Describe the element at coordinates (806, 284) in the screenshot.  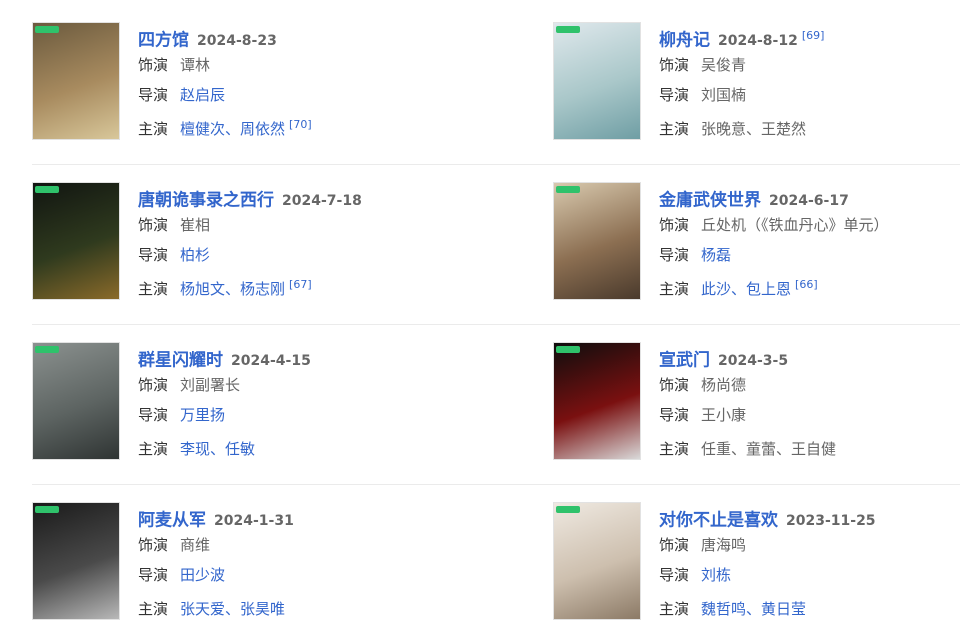
I see `citation-link: [66]` at that location.